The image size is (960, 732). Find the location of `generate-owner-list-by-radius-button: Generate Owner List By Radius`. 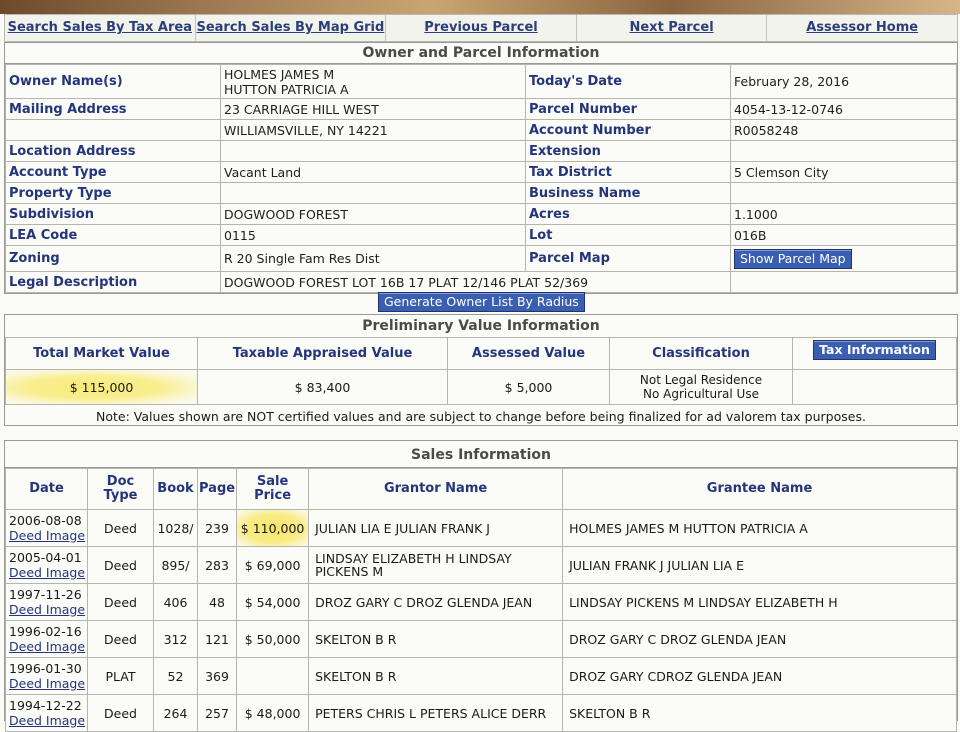

generate-owner-list-by-radius-button: Generate Owner List By Radius is located at coordinates (481, 302).